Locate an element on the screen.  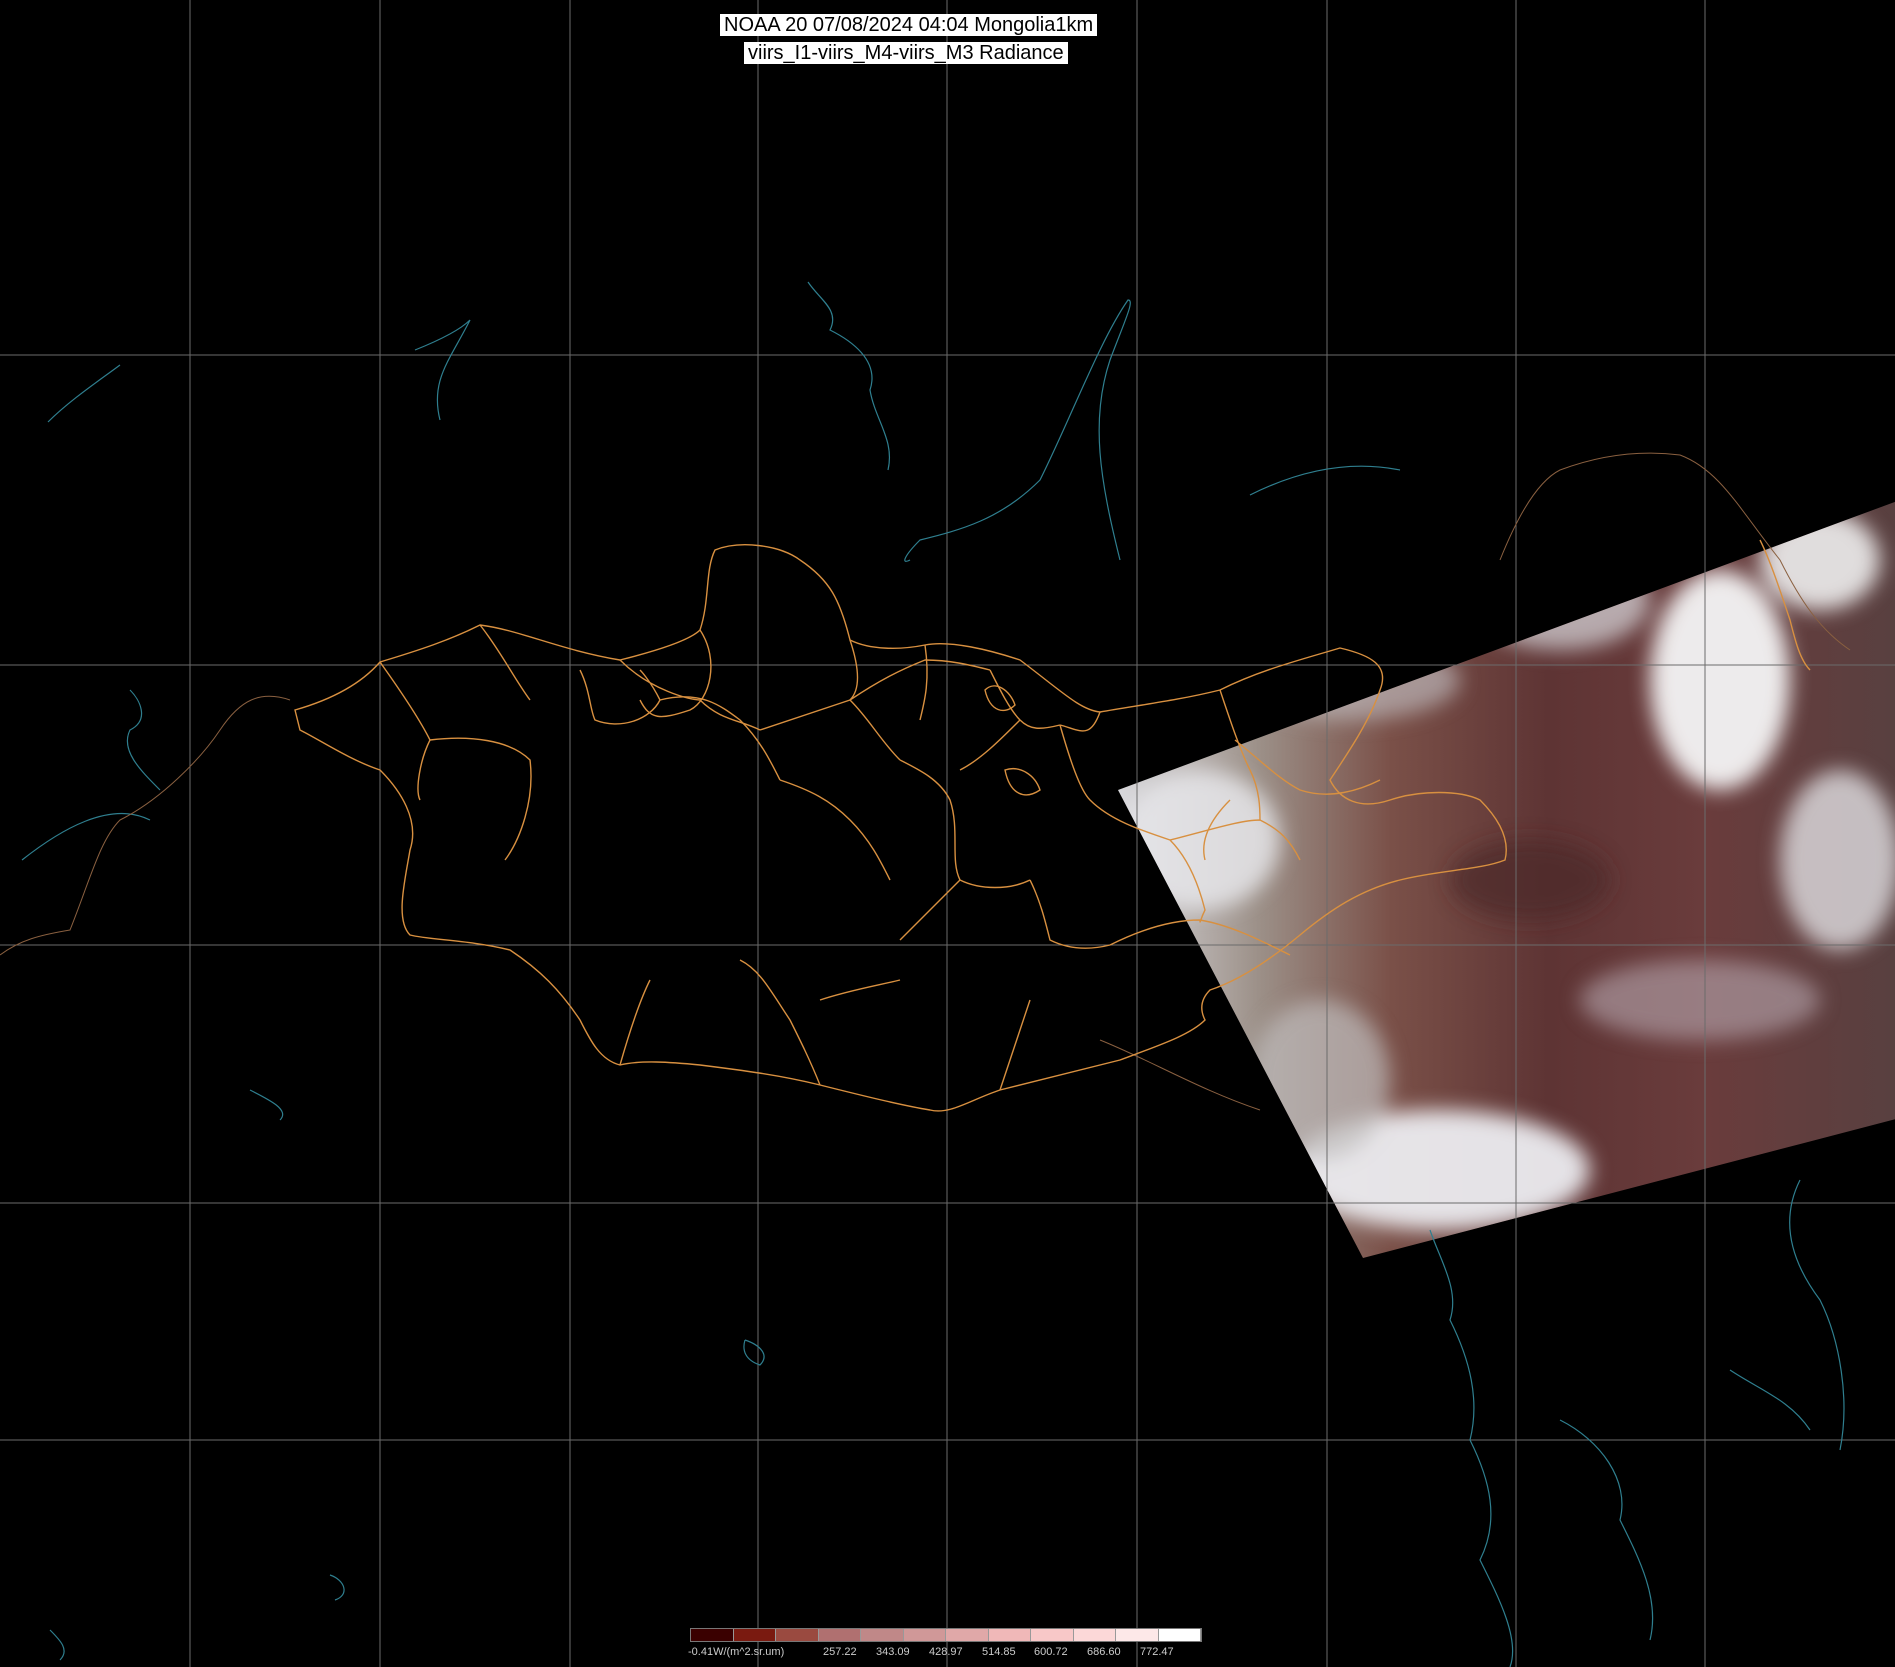
legend-label: 343.09 is located at coordinates (893, 1652).